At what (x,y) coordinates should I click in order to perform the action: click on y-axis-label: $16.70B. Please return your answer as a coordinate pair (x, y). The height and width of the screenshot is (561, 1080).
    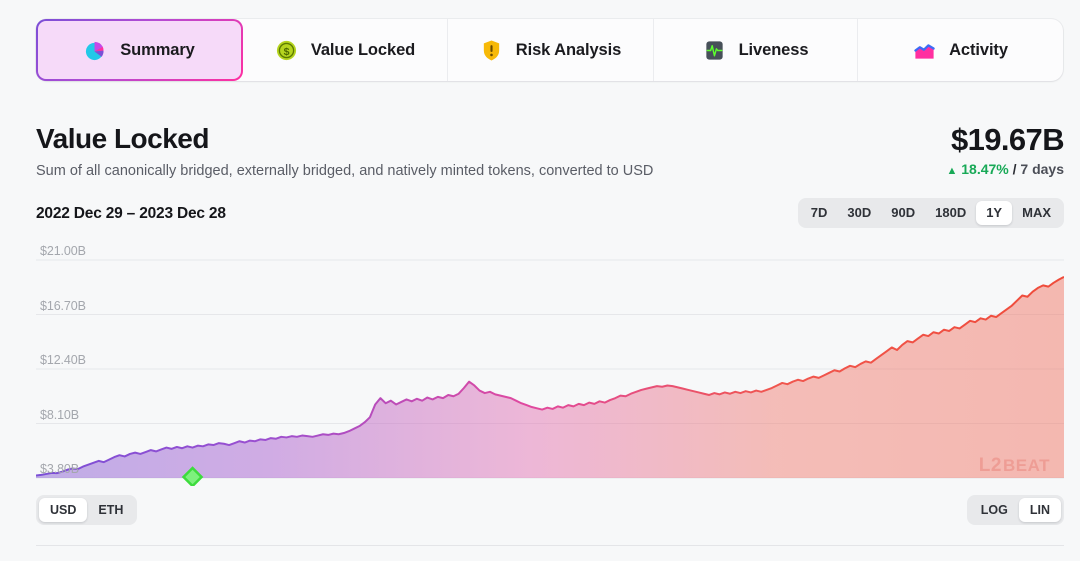
    Looking at the image, I should click on (63, 305).